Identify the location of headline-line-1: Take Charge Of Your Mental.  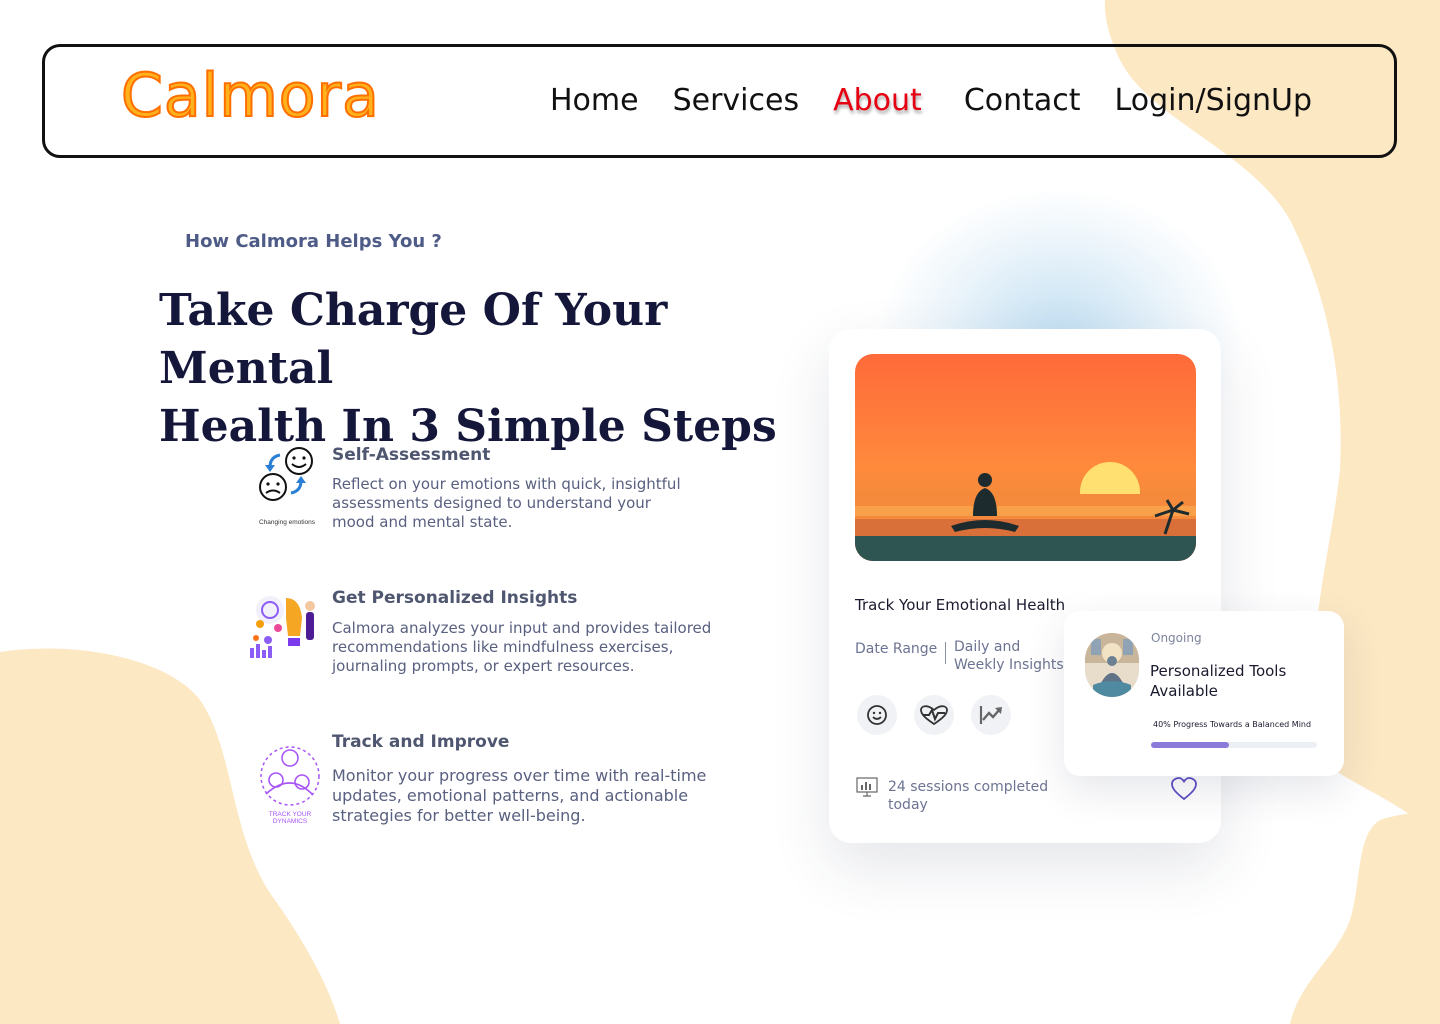
(413, 339).